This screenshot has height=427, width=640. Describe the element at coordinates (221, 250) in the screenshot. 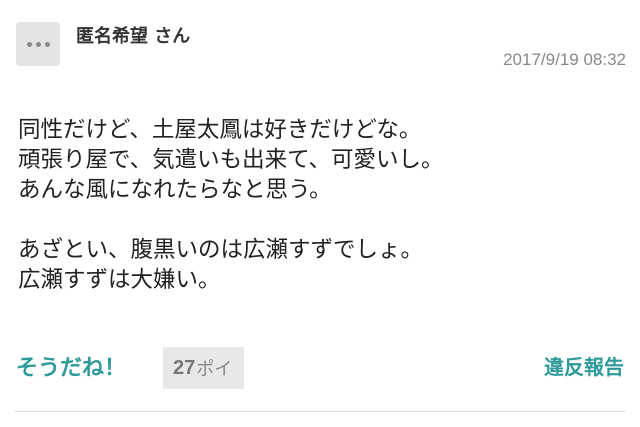

I see `comment-line: あざとい、腹黒いのは広瀬すずでしょ。` at that location.